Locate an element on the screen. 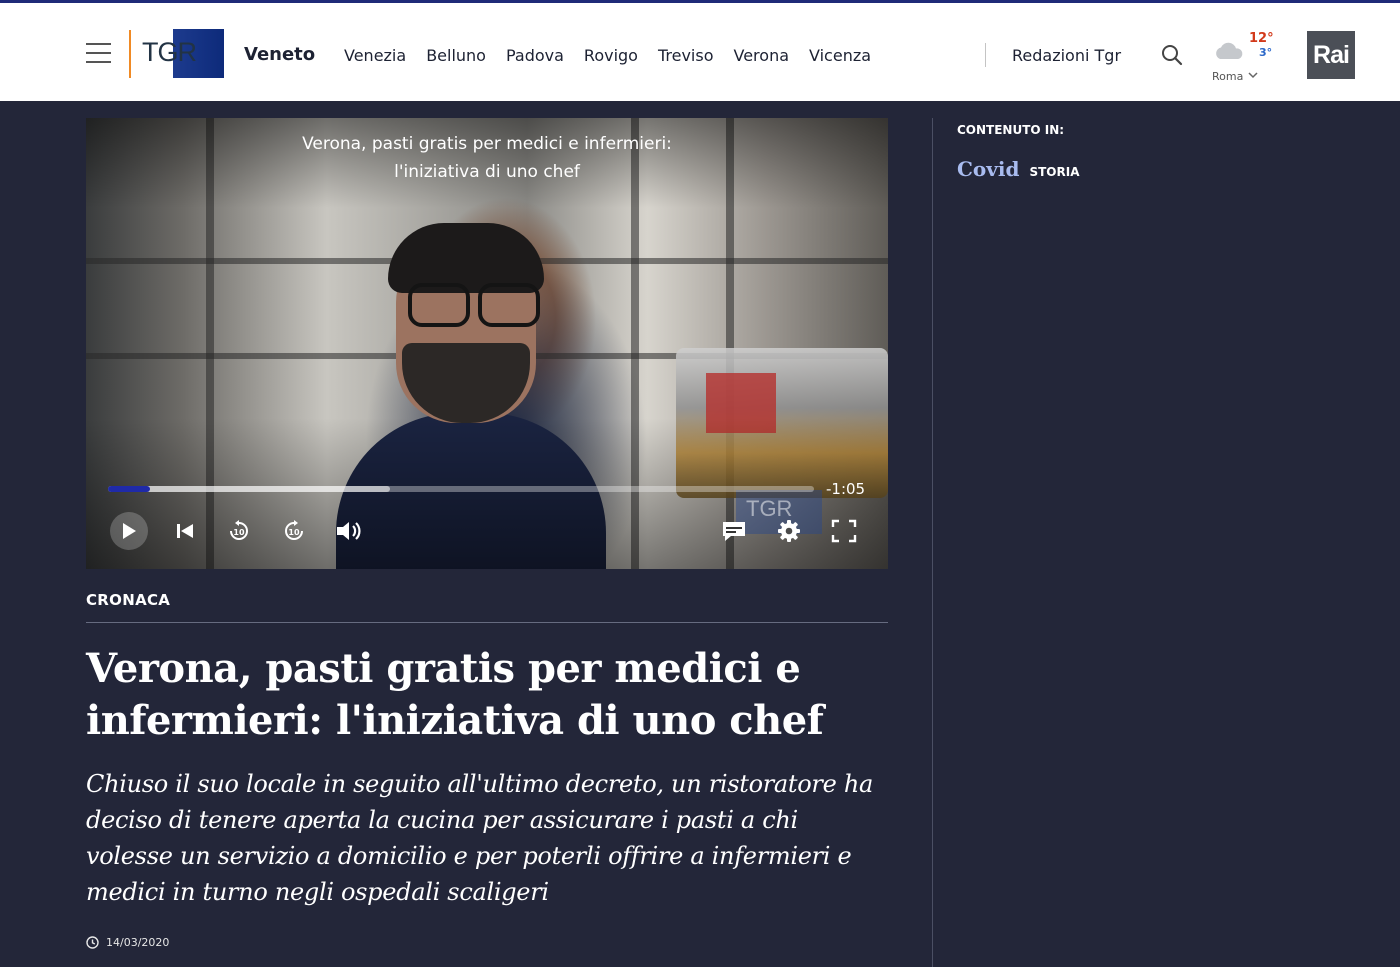  fullscreen-icon is located at coordinates (844, 531).